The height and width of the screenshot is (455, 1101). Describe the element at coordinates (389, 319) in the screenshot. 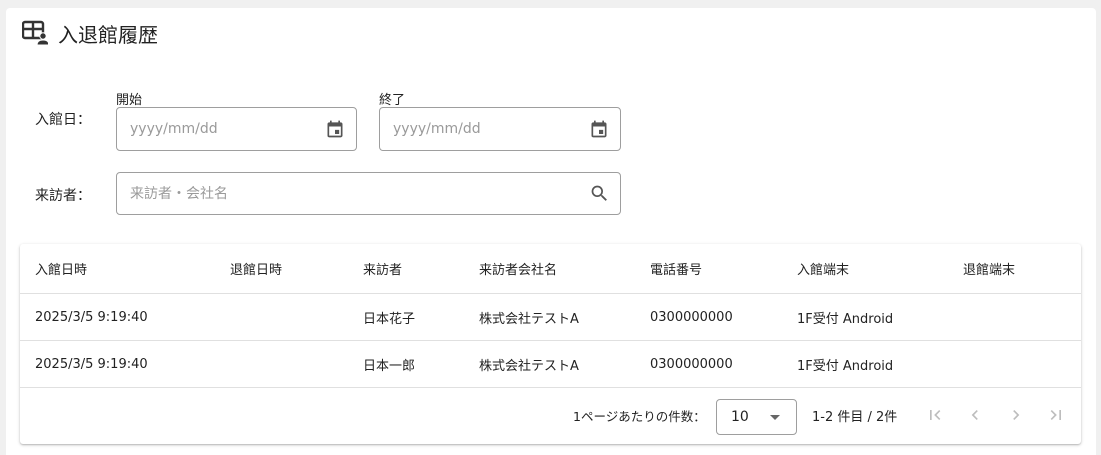

I see `cell-visitor: 日本花子` at that location.